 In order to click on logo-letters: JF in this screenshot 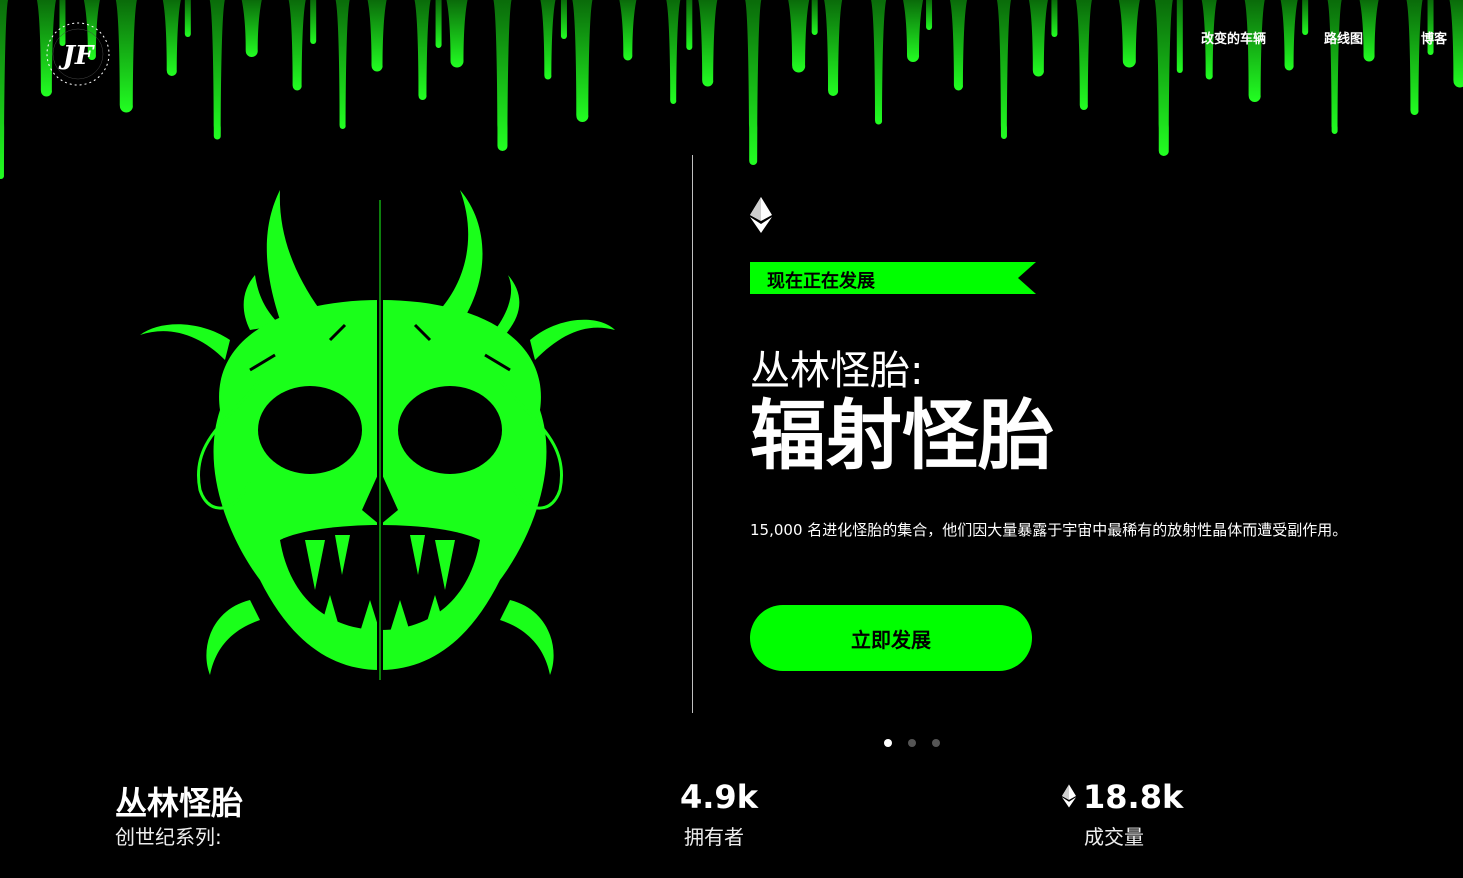, I will do `click(76, 56)`.